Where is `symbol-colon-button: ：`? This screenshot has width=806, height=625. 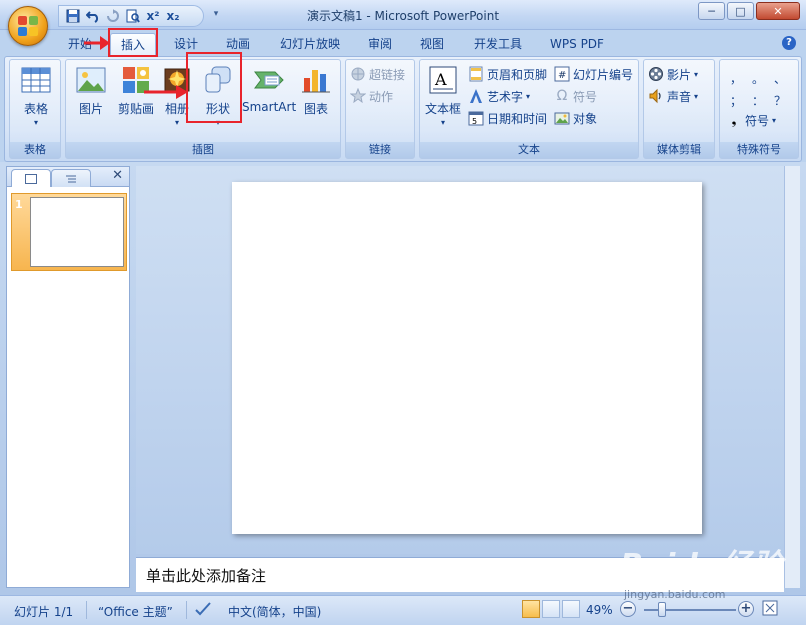 symbol-colon-button: ： is located at coordinates (758, 100).